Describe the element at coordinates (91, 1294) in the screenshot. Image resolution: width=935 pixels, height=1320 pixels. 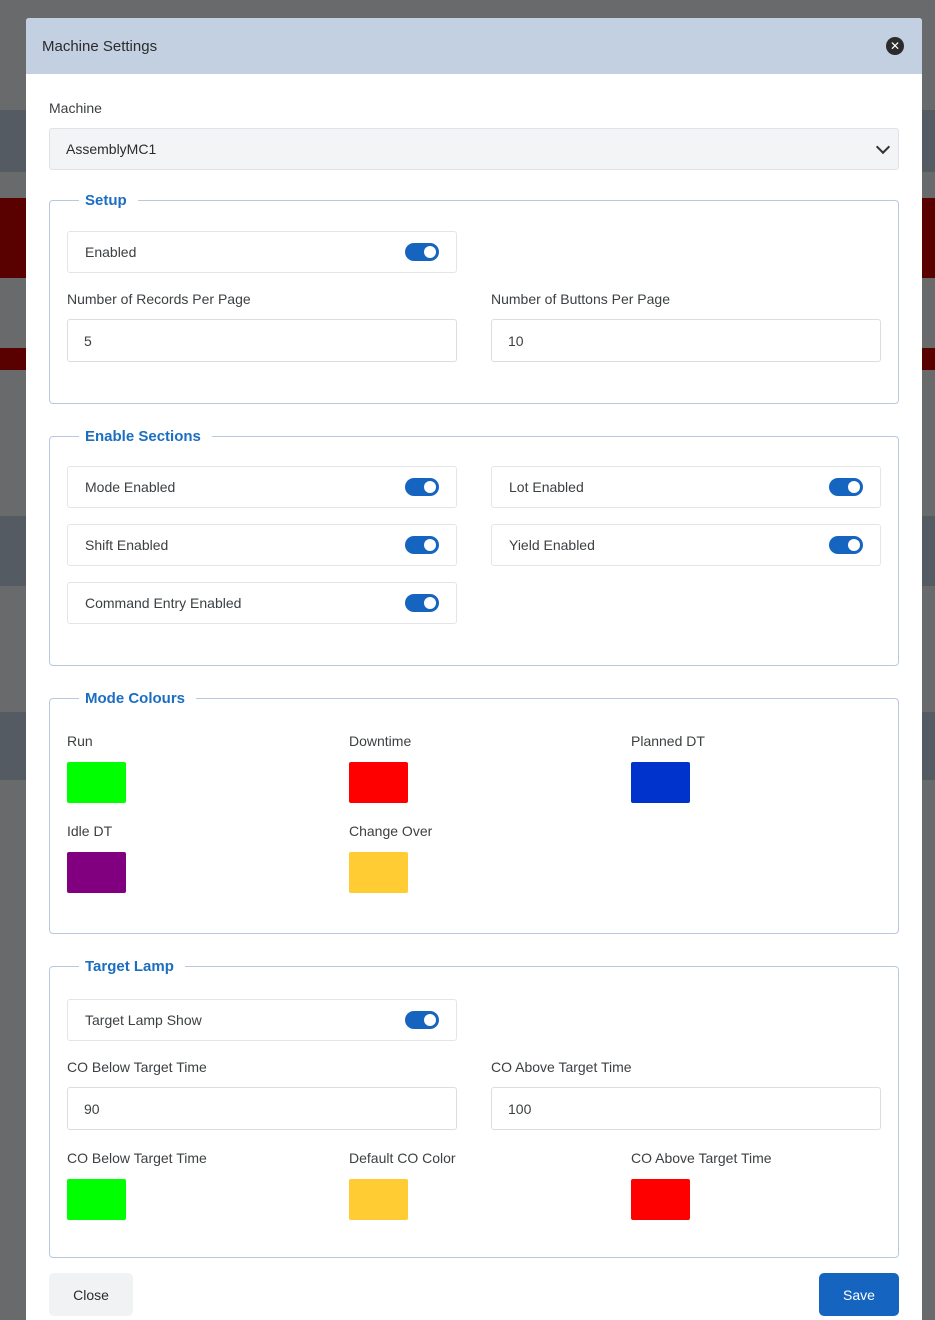
I see `close-button: Close` at that location.